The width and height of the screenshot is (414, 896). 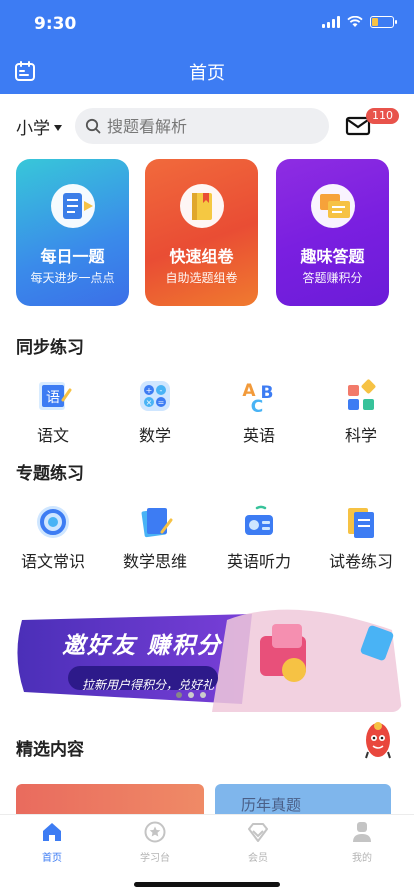 I want to click on grade-select: 小学, so click(x=39, y=126).